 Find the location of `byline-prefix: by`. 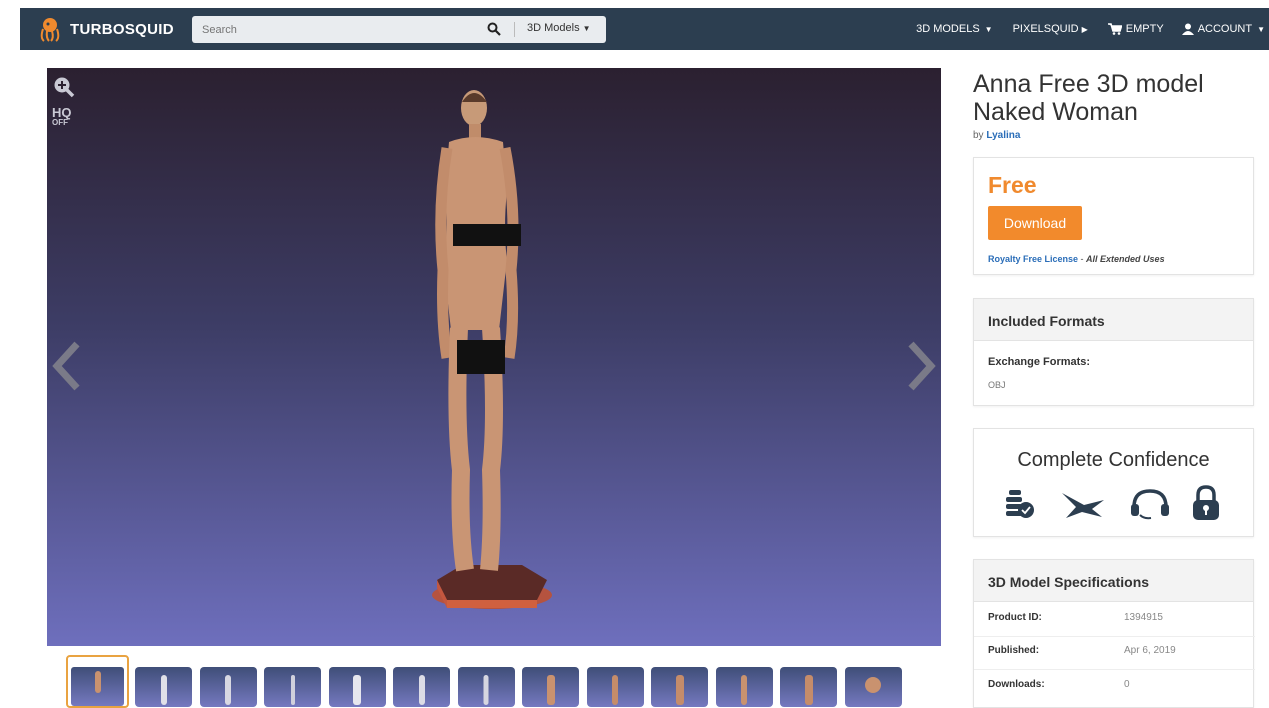

byline-prefix: by is located at coordinates (978, 135).